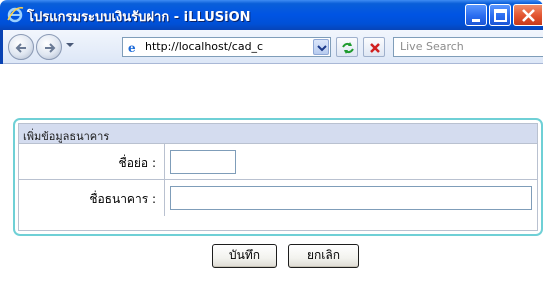 This screenshot has height=298, width=543. Describe the element at coordinates (476, 15) in the screenshot. I see `minimize-button` at that location.